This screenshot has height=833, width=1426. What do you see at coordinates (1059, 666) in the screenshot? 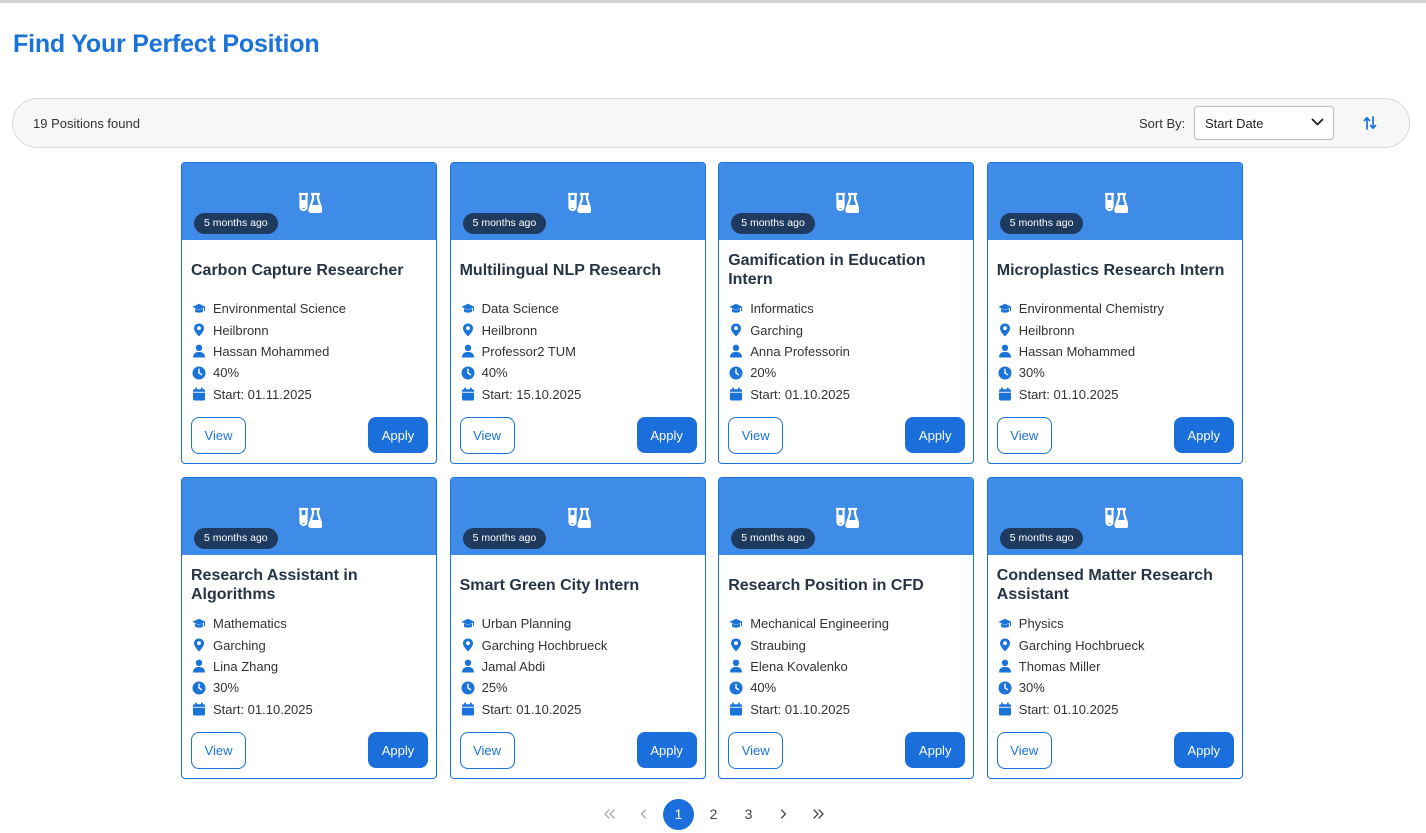
I see `supervisor-text: Thomas Miller` at bounding box center [1059, 666].